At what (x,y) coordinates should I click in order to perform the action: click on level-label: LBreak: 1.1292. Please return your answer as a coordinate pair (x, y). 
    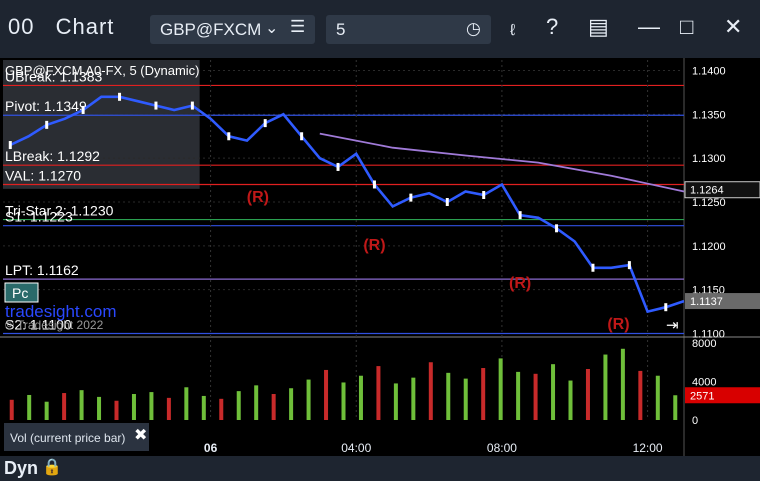
    Looking at the image, I should click on (52, 156).